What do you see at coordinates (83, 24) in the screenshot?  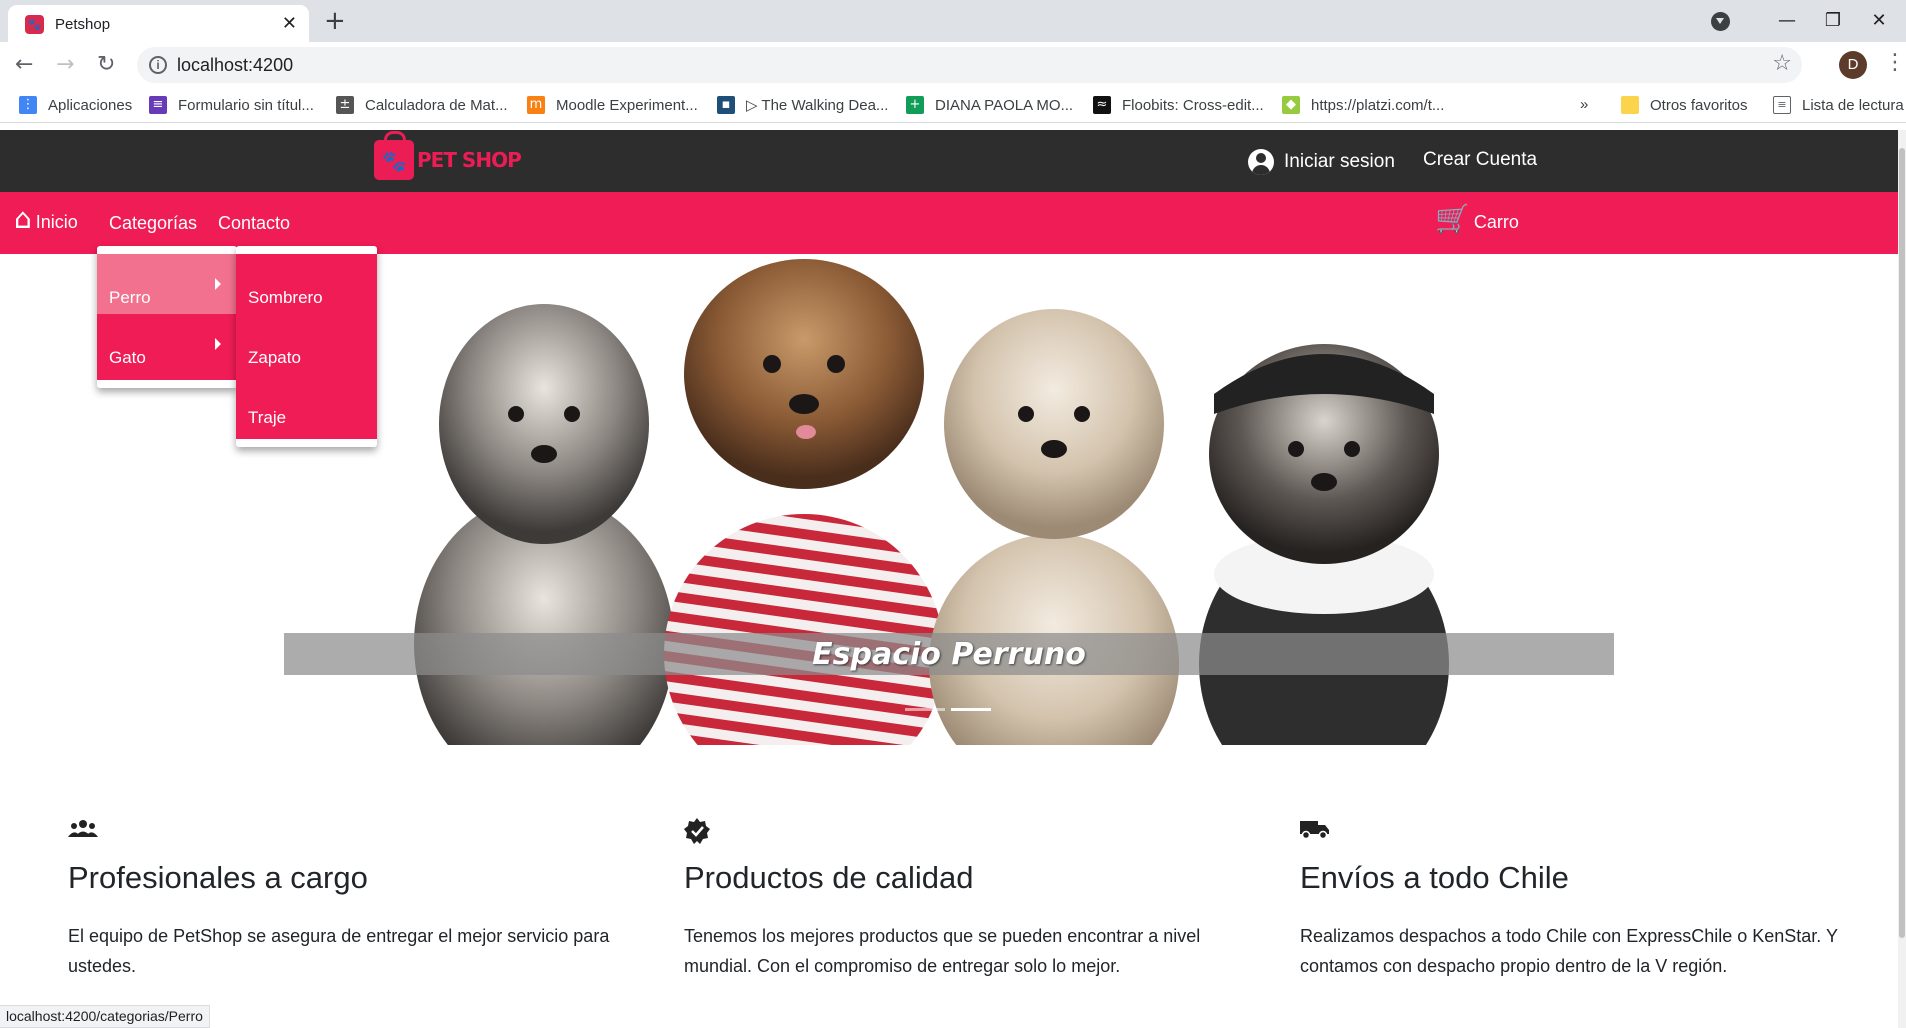 I see `tab-title: Petshop` at bounding box center [83, 24].